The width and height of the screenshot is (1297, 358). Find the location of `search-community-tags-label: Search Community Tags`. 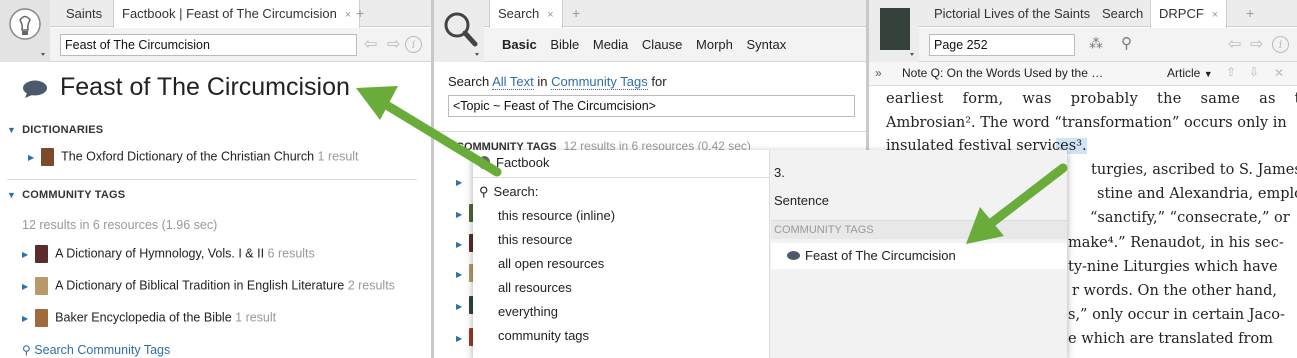

search-community-tags-label: Search Community Tags is located at coordinates (102, 350).